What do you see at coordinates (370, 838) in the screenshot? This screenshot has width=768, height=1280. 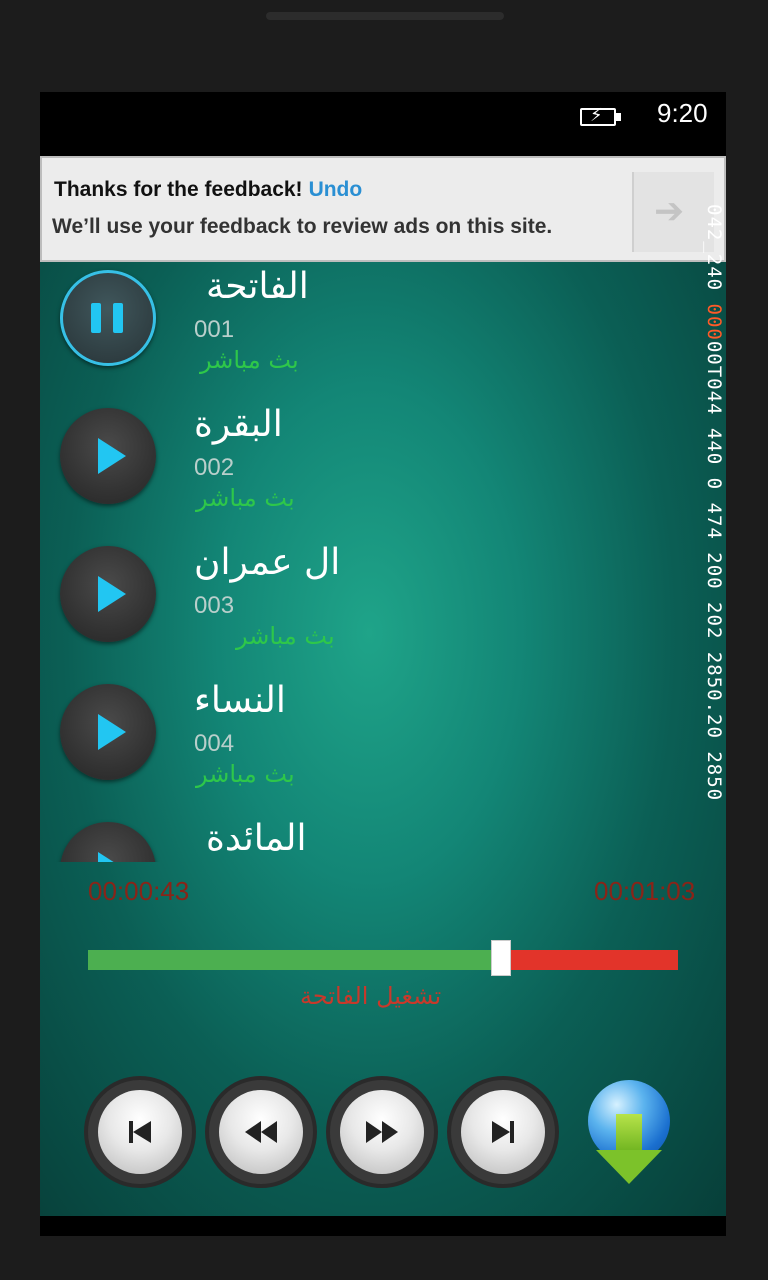 I see `list-item: المائدة` at bounding box center [370, 838].